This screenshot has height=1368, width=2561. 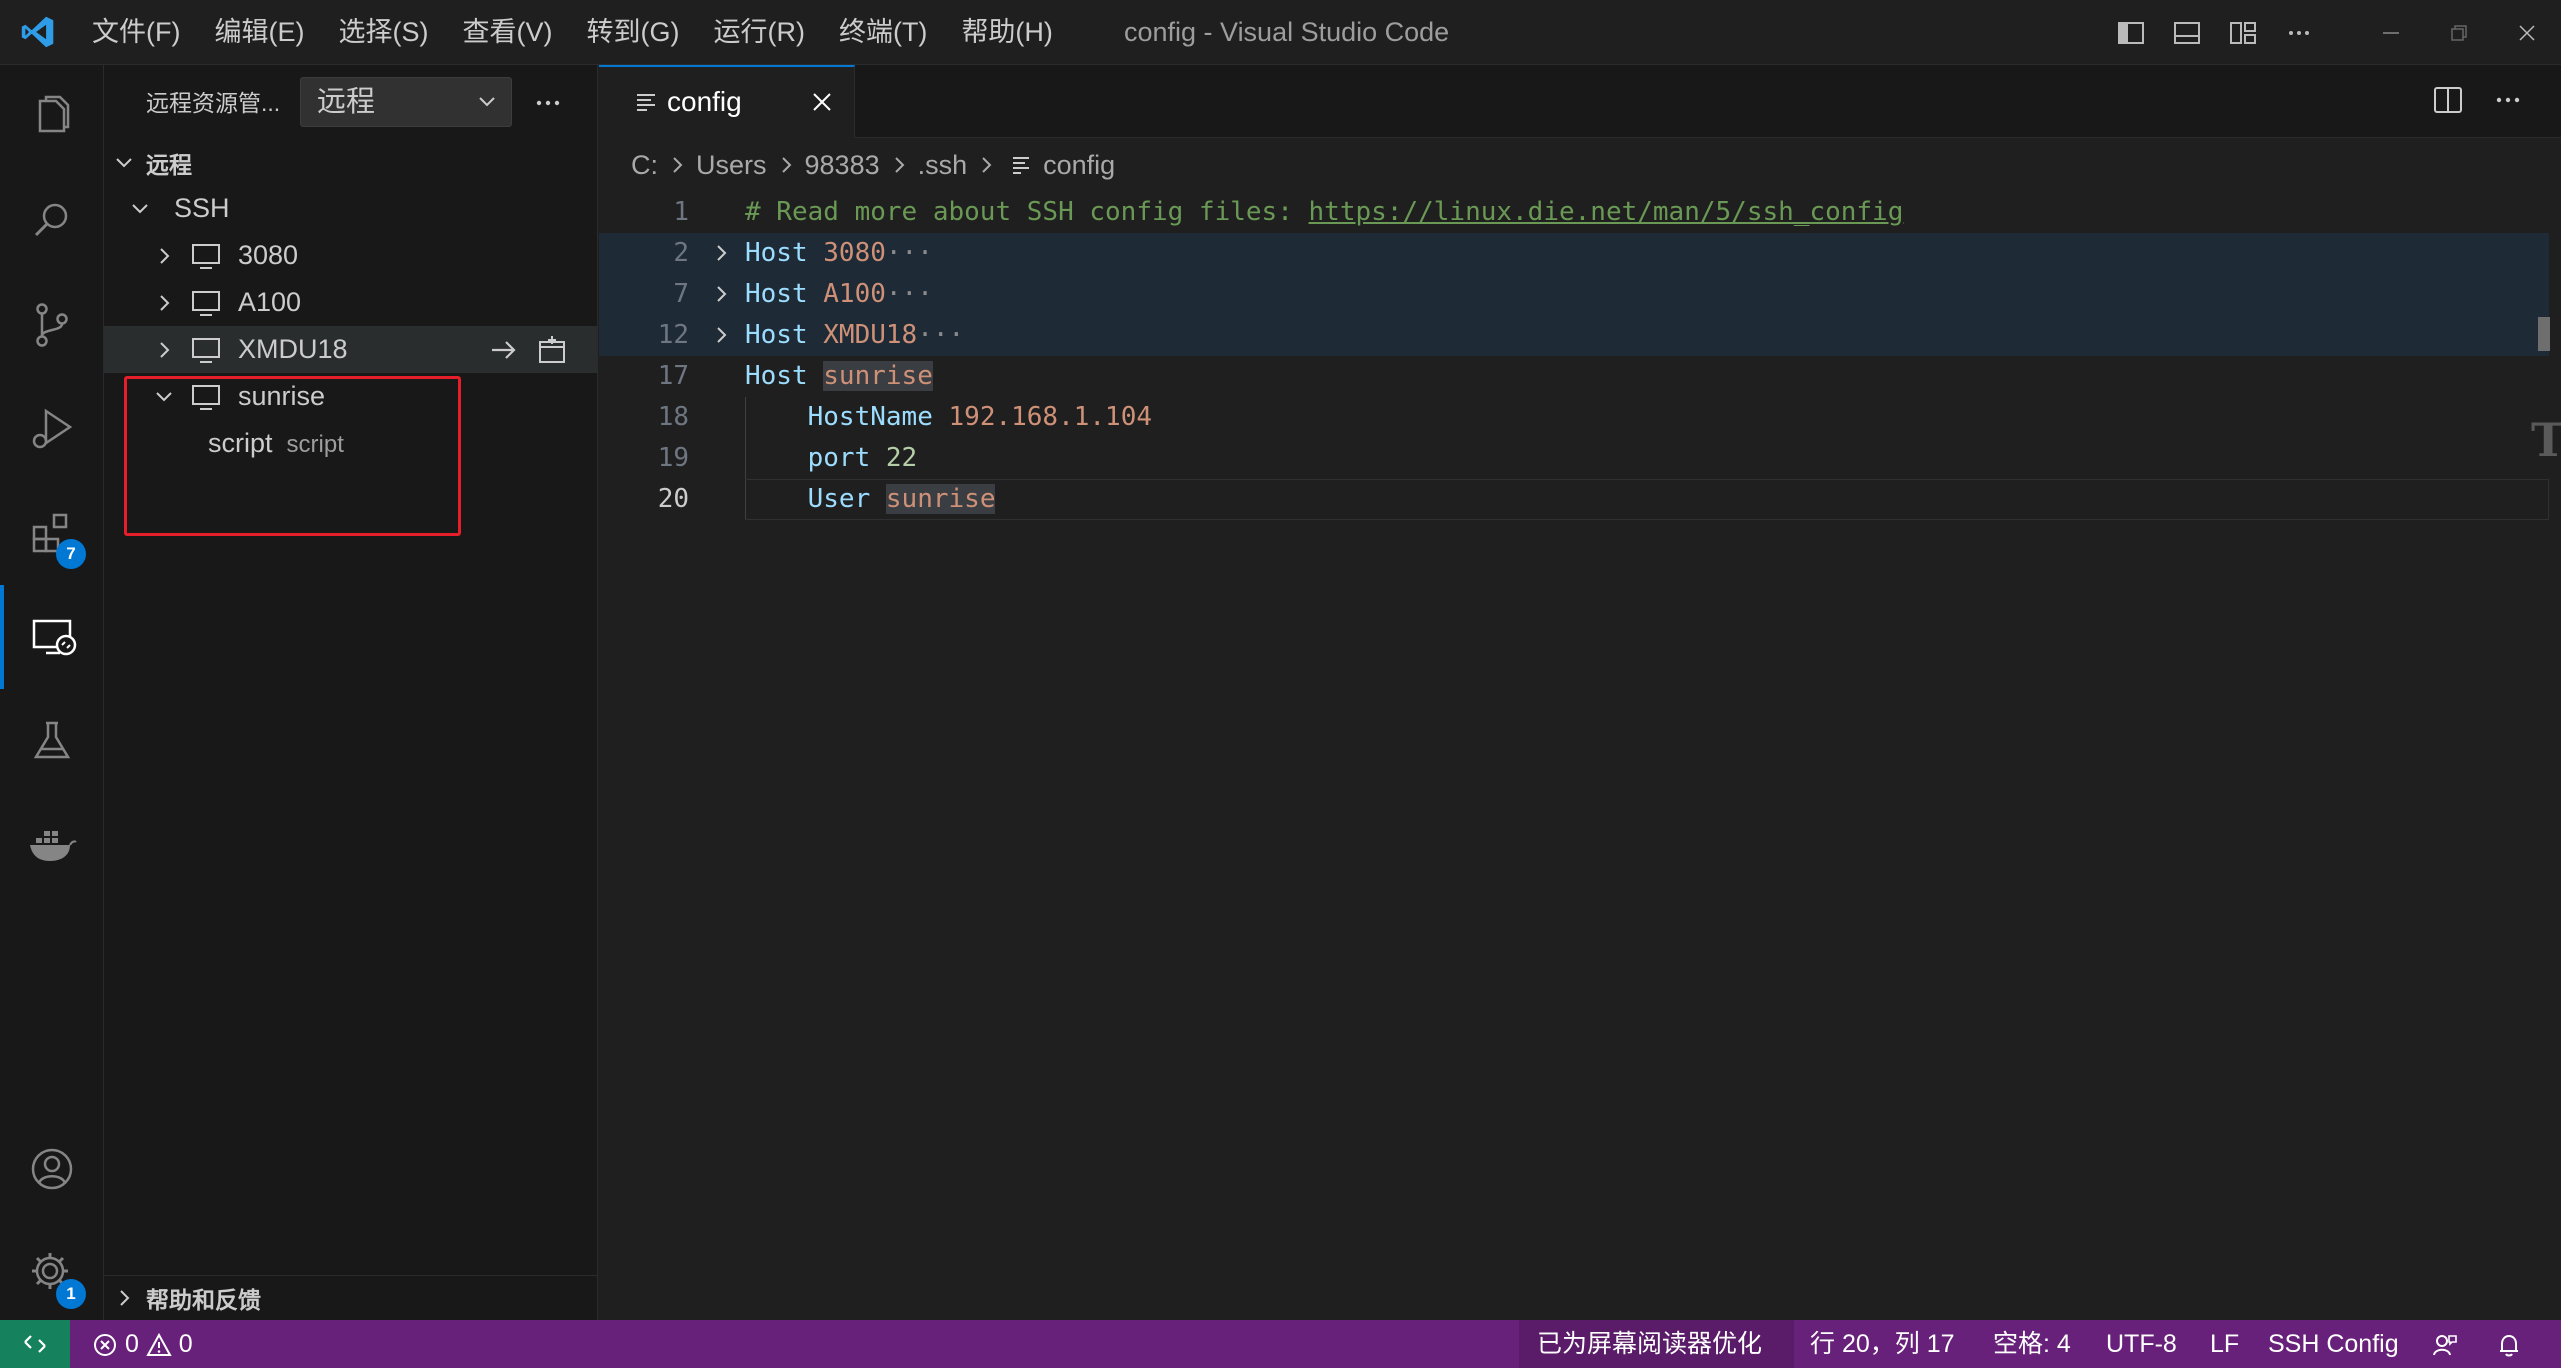 I want to click on remote-explorer-icon, so click(x=54, y=637).